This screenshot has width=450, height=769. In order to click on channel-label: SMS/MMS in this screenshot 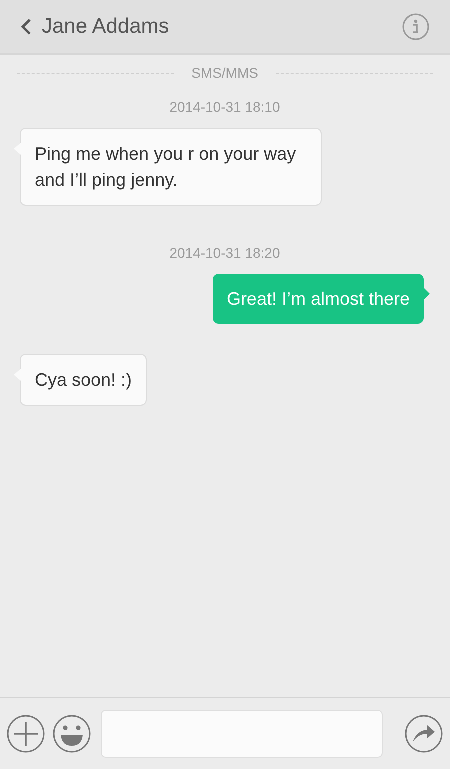, I will do `click(225, 73)`.